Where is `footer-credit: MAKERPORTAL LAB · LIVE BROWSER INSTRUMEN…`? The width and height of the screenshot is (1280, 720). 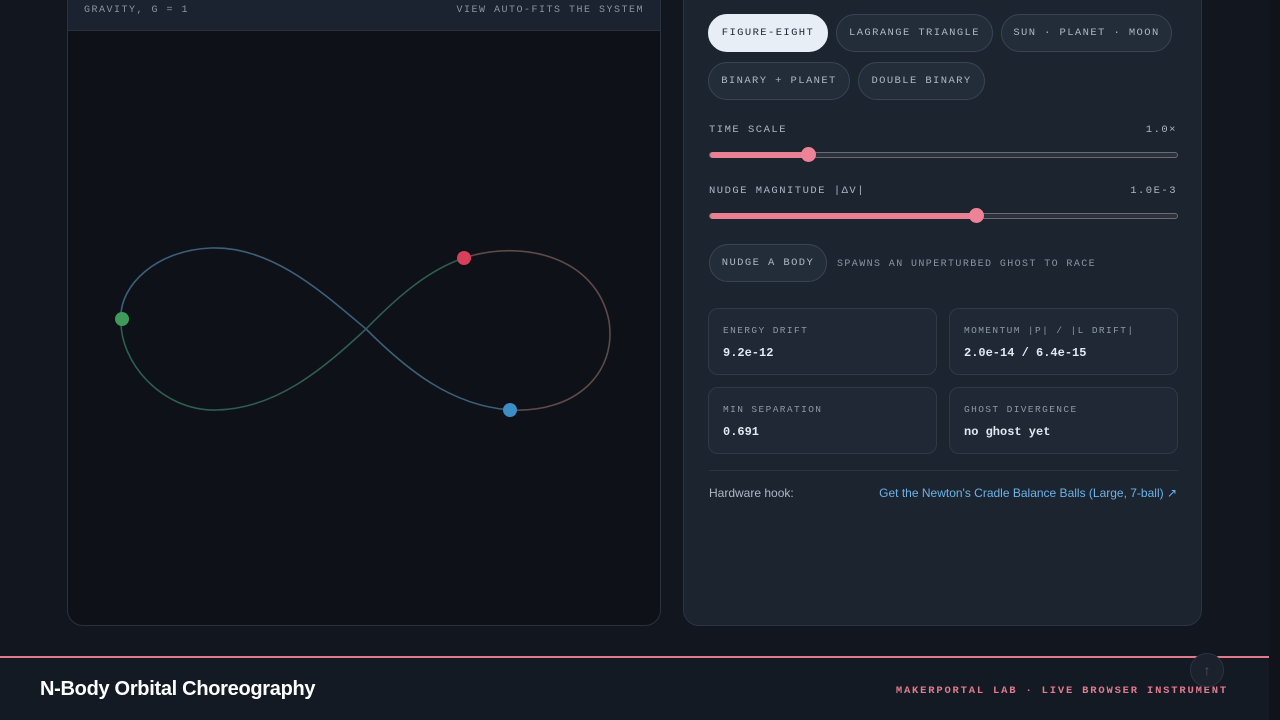
footer-credit: MAKERPORTAL LAB · LIVE BROWSER INSTRUMEN… is located at coordinates (1061, 691).